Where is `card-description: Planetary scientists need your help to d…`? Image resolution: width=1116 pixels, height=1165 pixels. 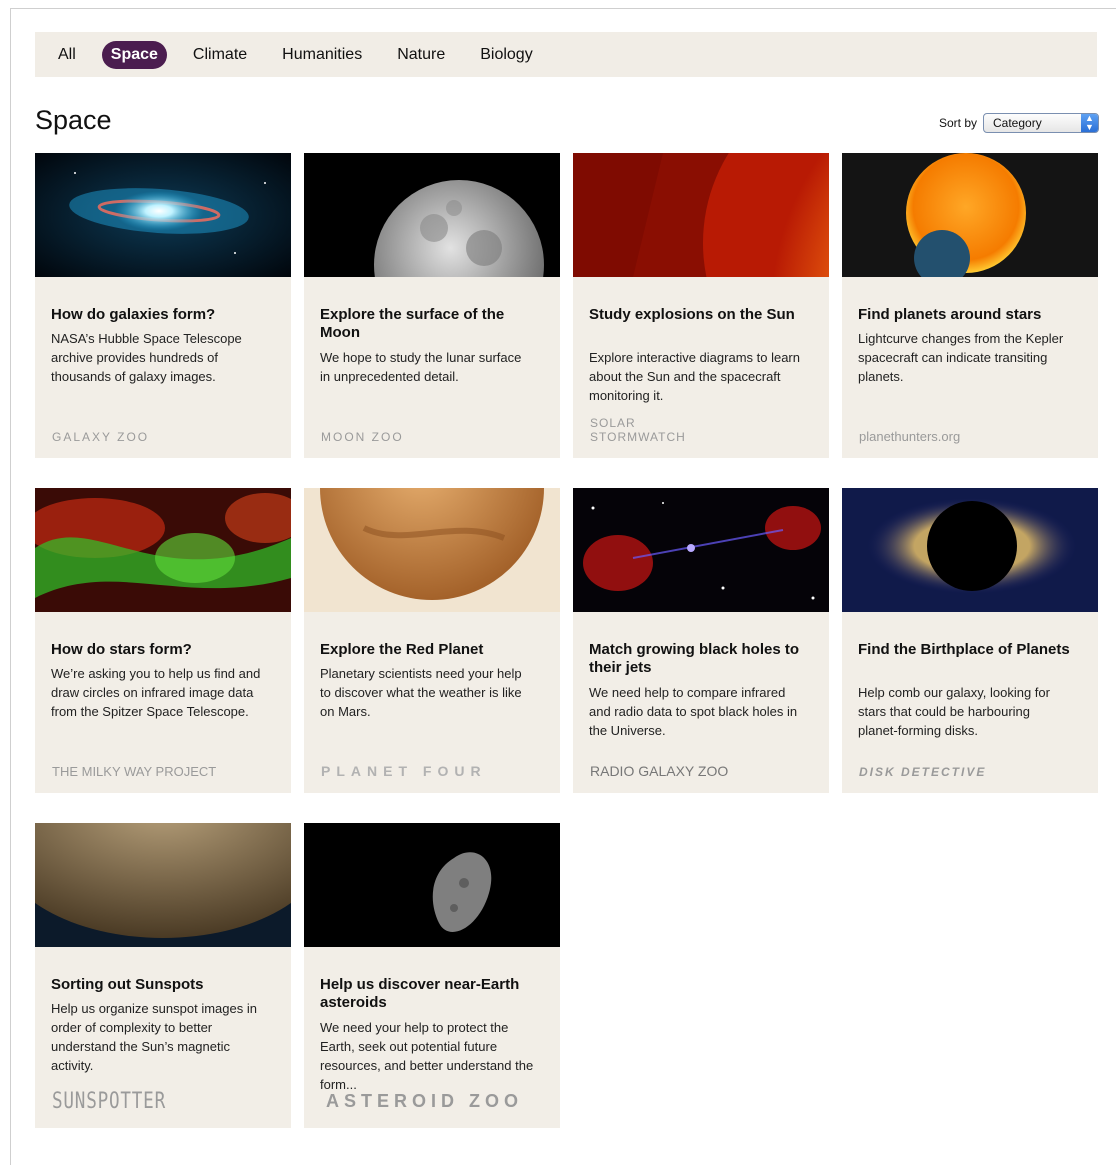 card-description: Planetary scientists need your help to d… is located at coordinates (421, 692).